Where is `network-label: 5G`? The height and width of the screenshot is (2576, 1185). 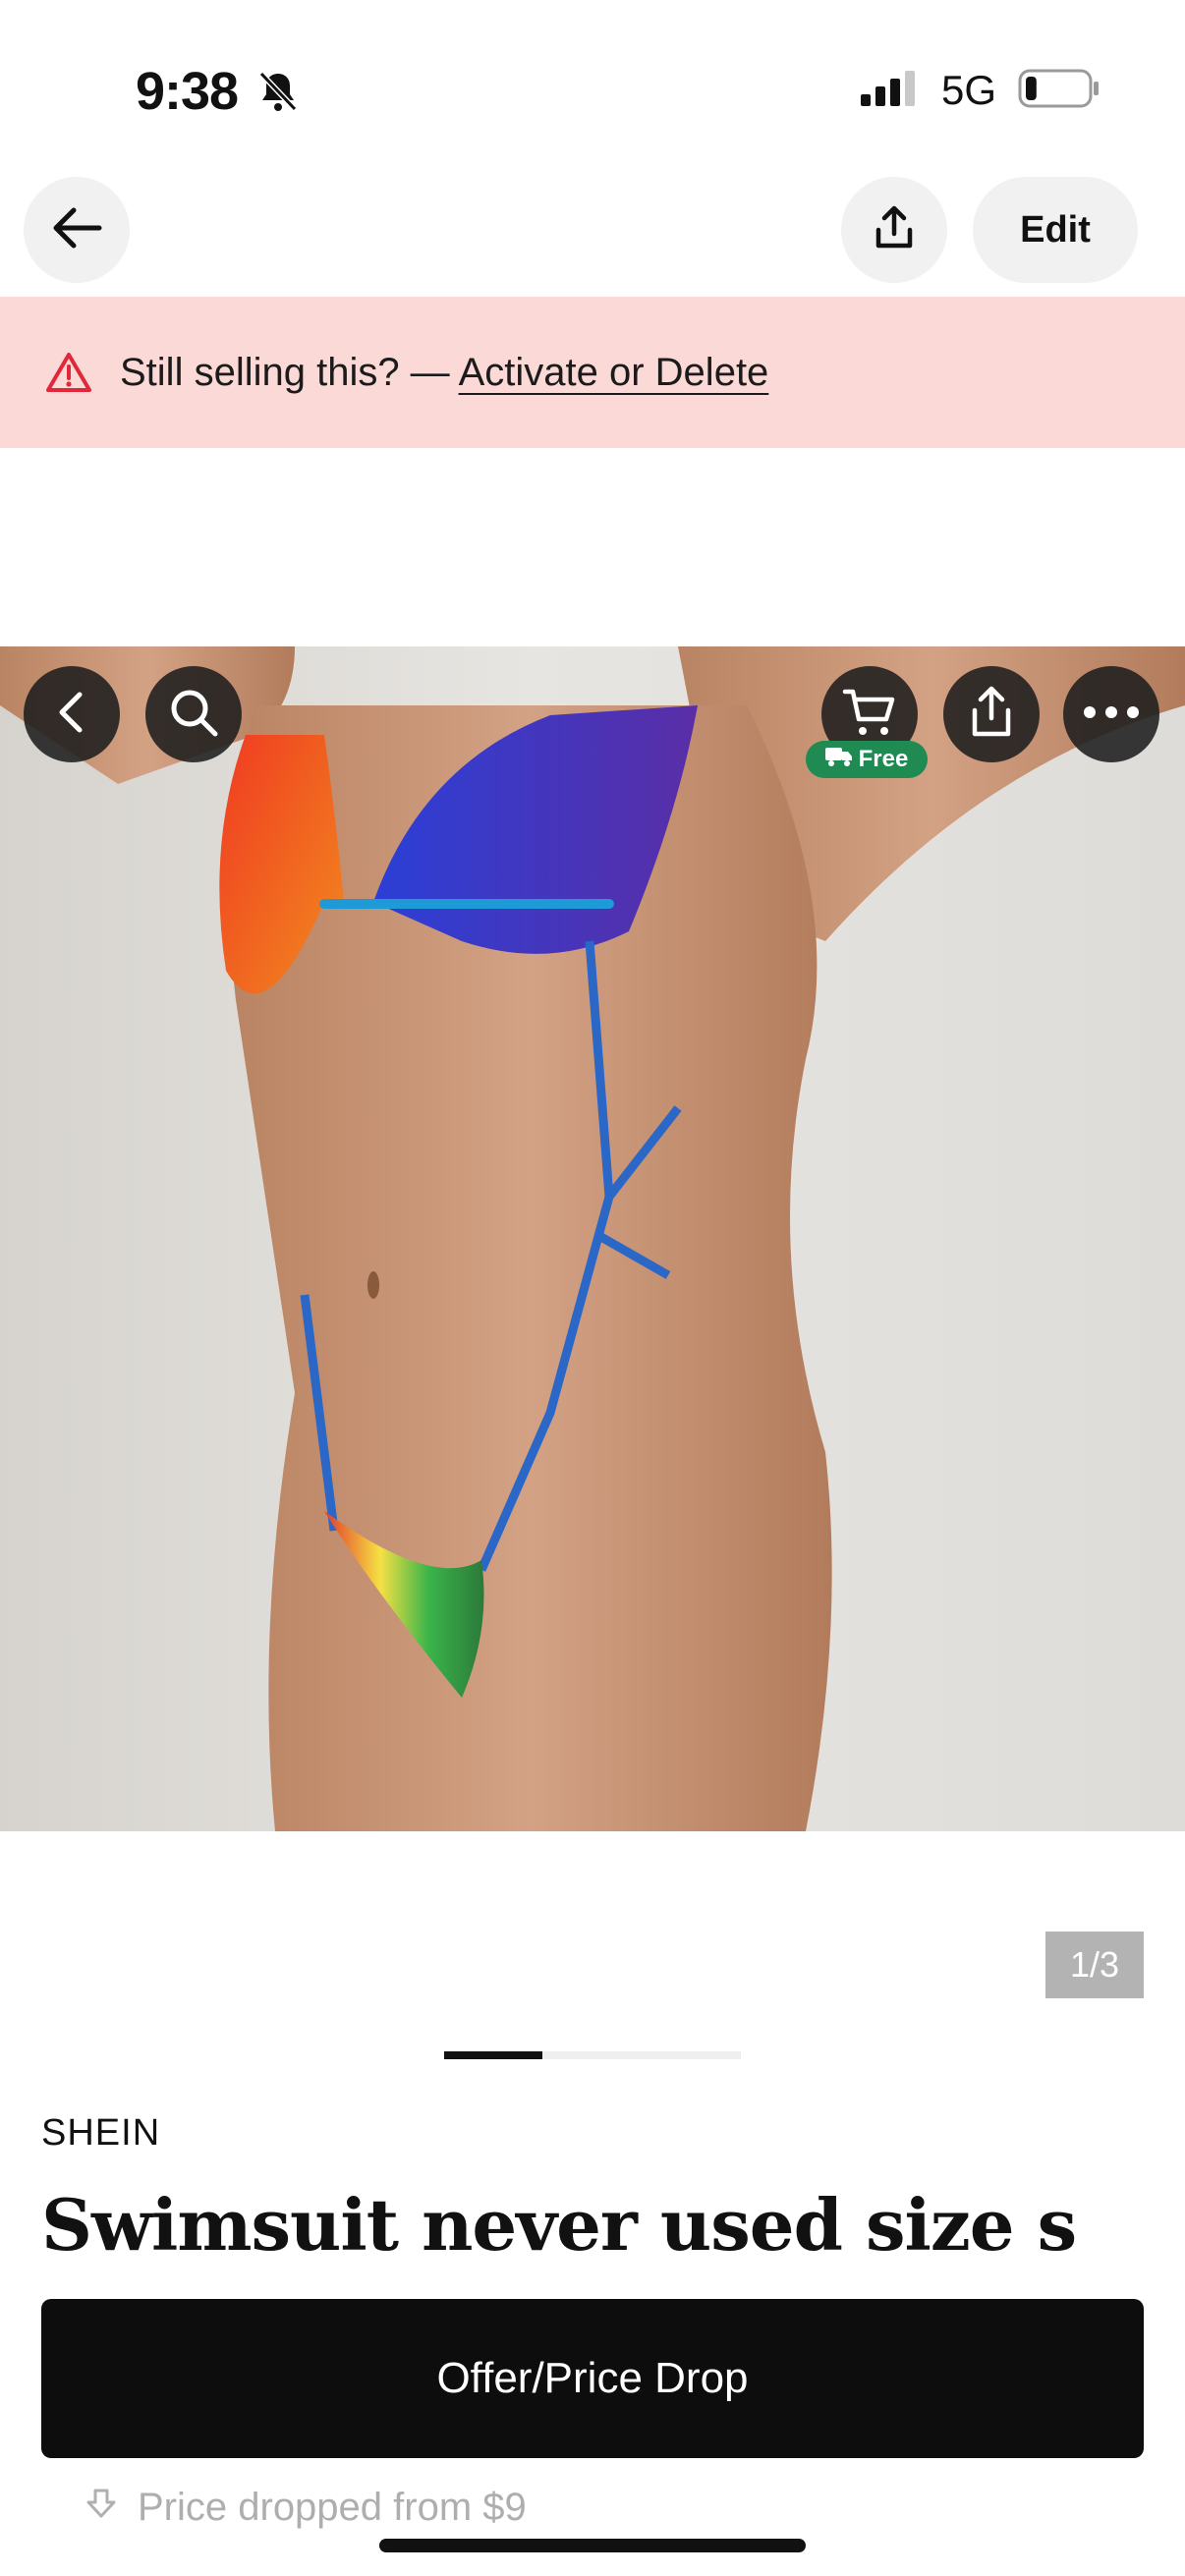
network-label: 5G is located at coordinates (968, 90).